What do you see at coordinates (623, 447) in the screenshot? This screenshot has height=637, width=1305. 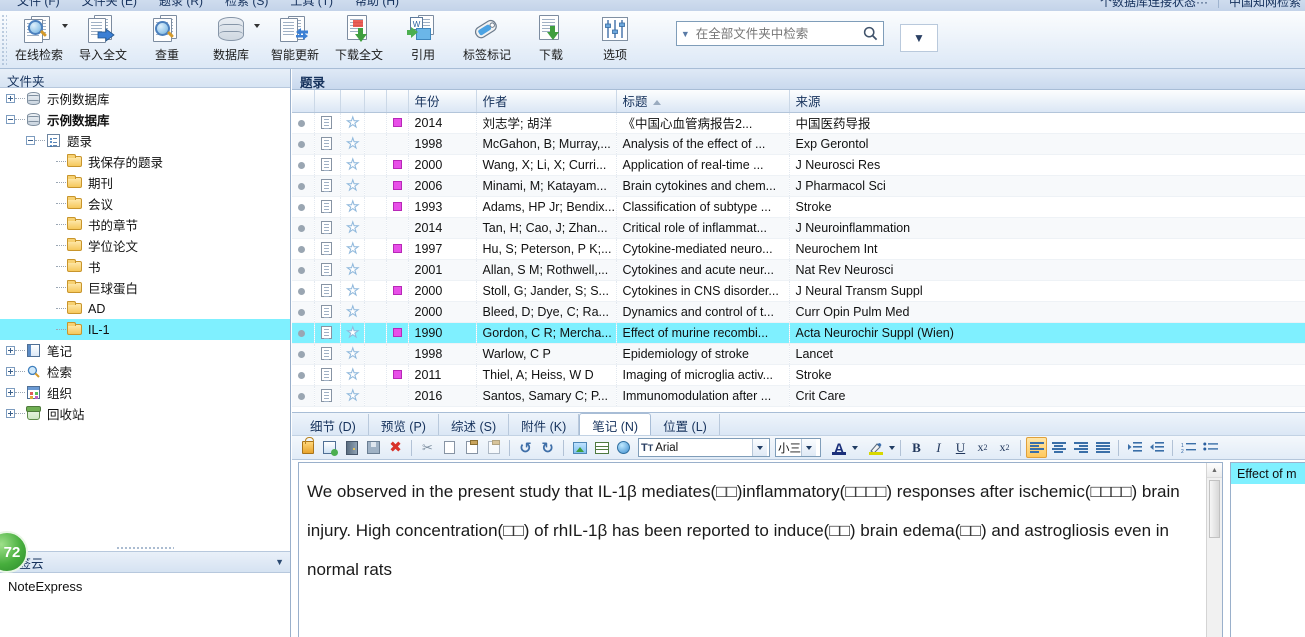 I see `insert-link-icon` at bounding box center [623, 447].